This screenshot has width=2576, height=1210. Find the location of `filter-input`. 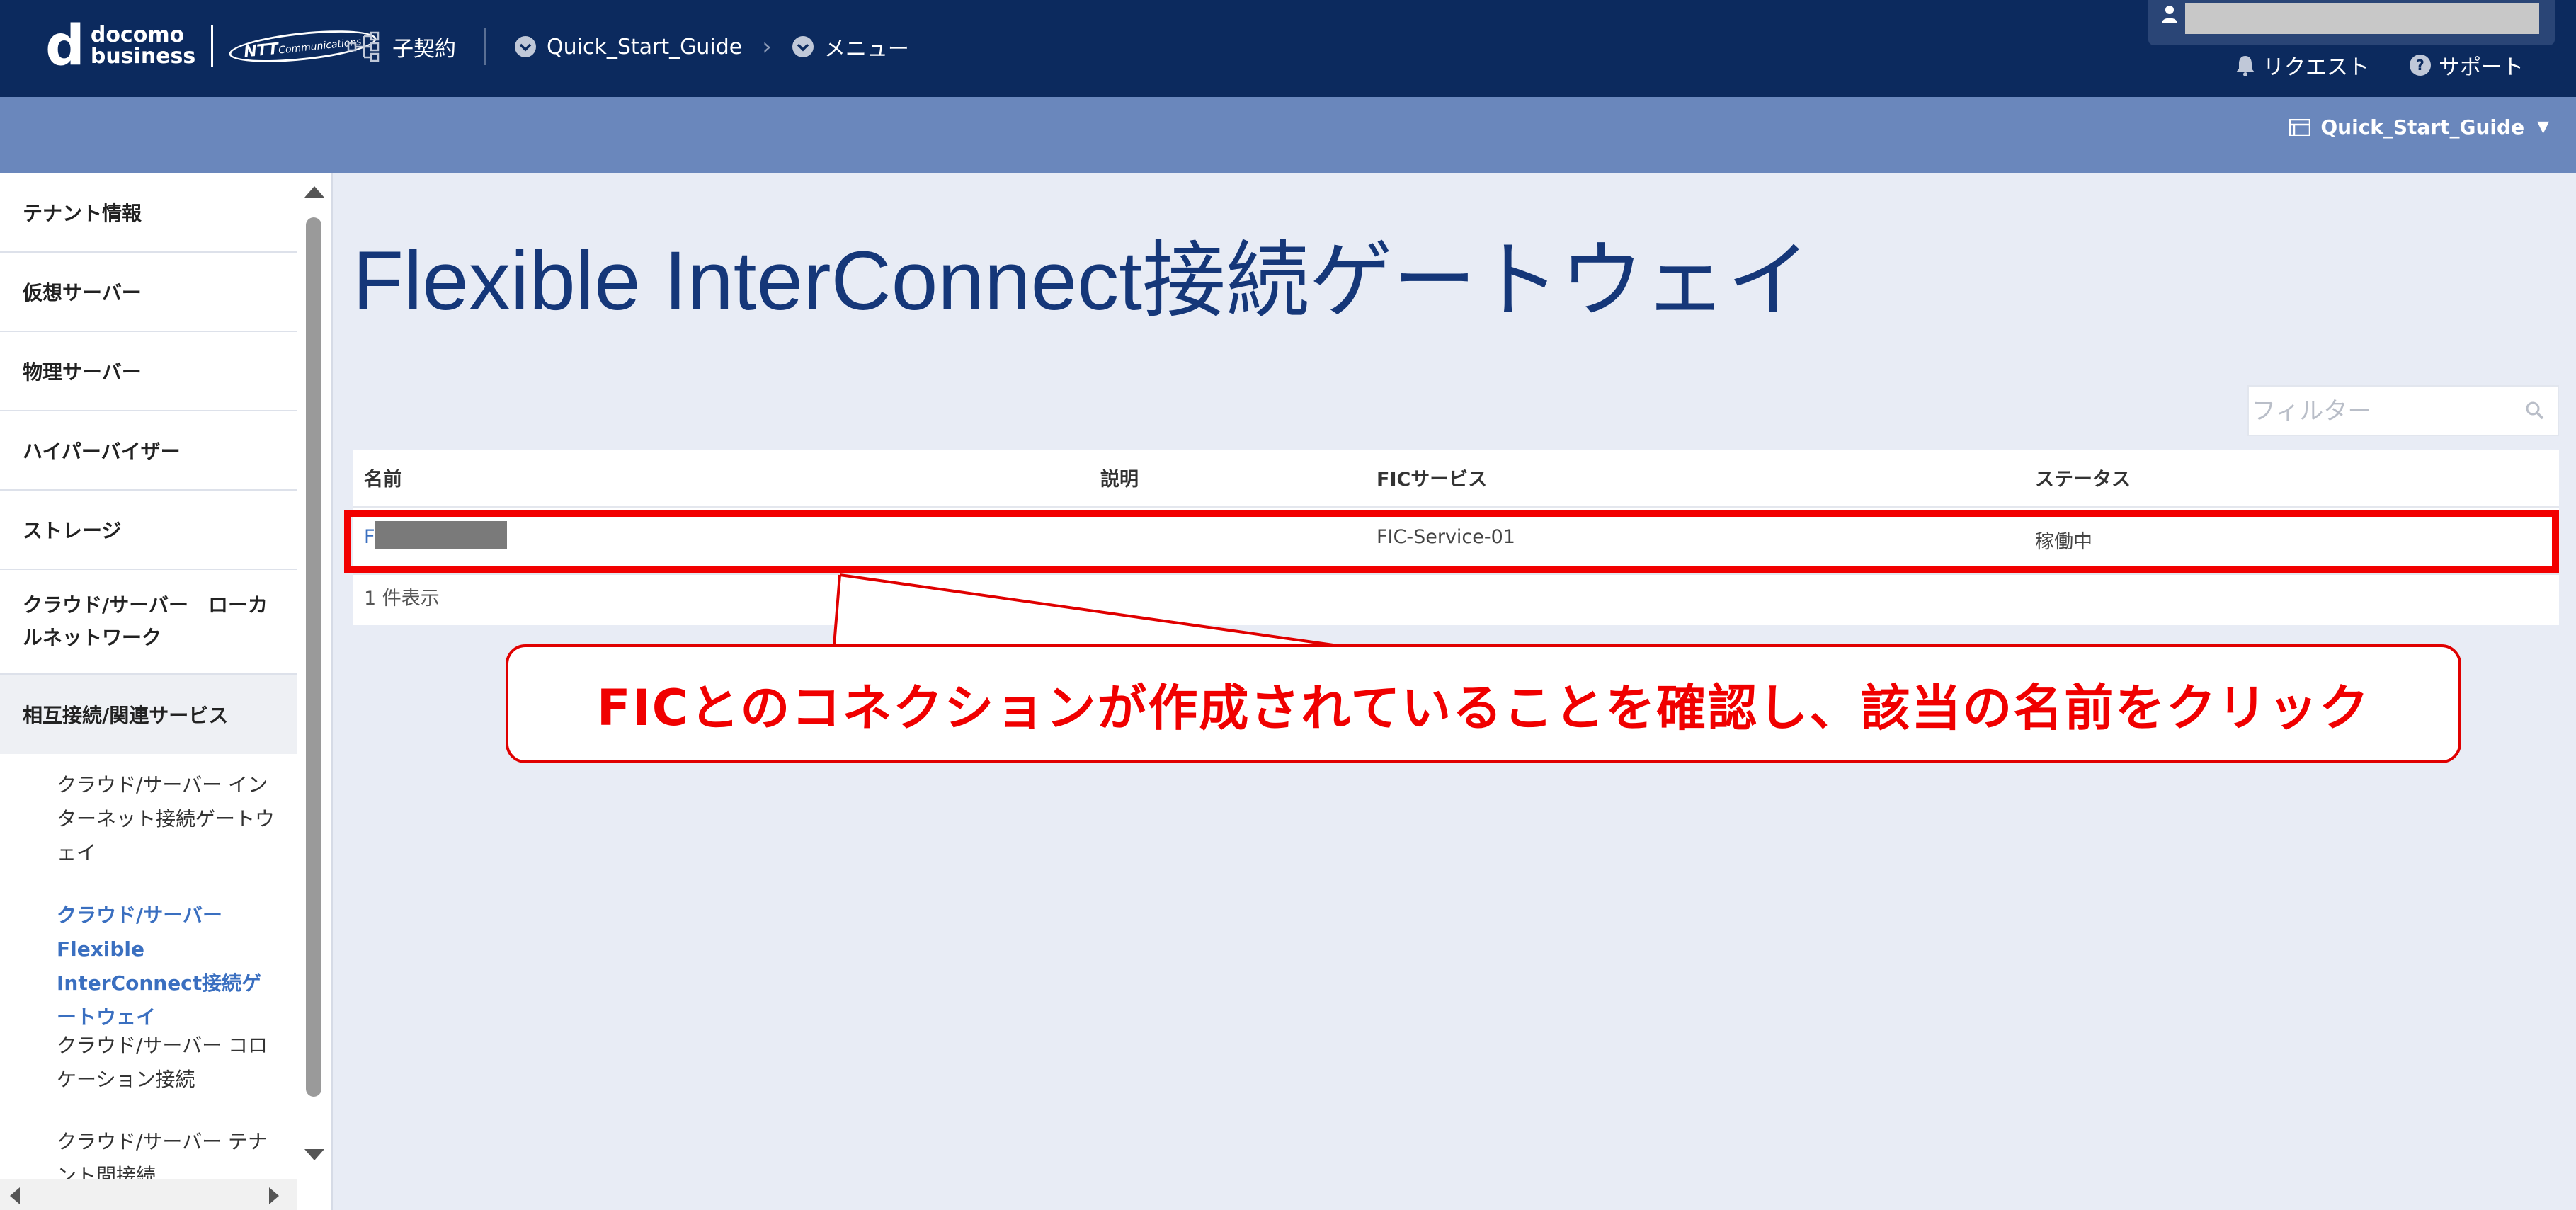

filter-input is located at coordinates (2380, 412).